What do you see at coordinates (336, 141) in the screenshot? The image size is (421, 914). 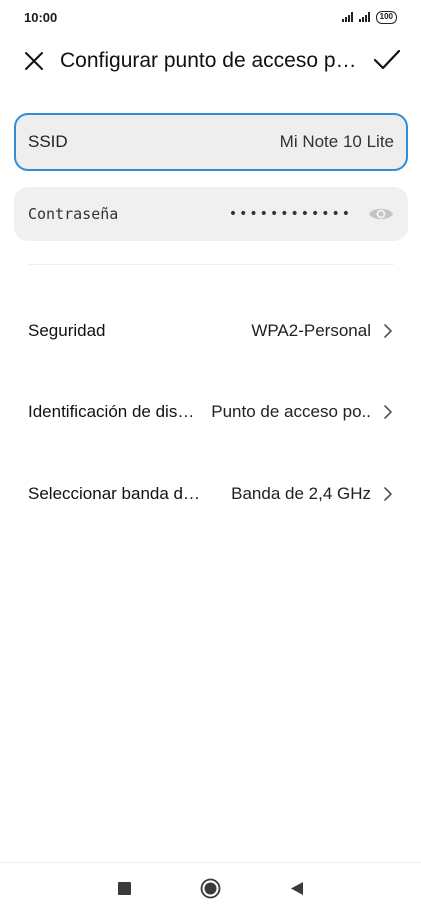 I see `ssid-value: Mi Note 10 Lite` at bounding box center [336, 141].